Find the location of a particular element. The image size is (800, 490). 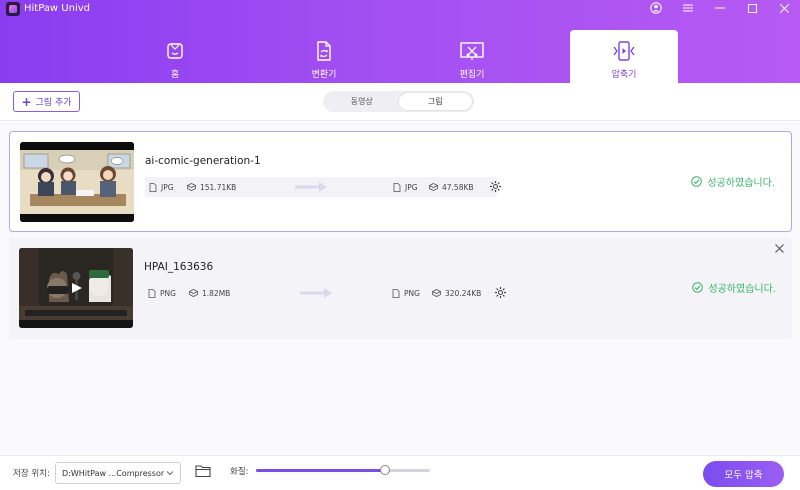

account-icon is located at coordinates (656, 8).